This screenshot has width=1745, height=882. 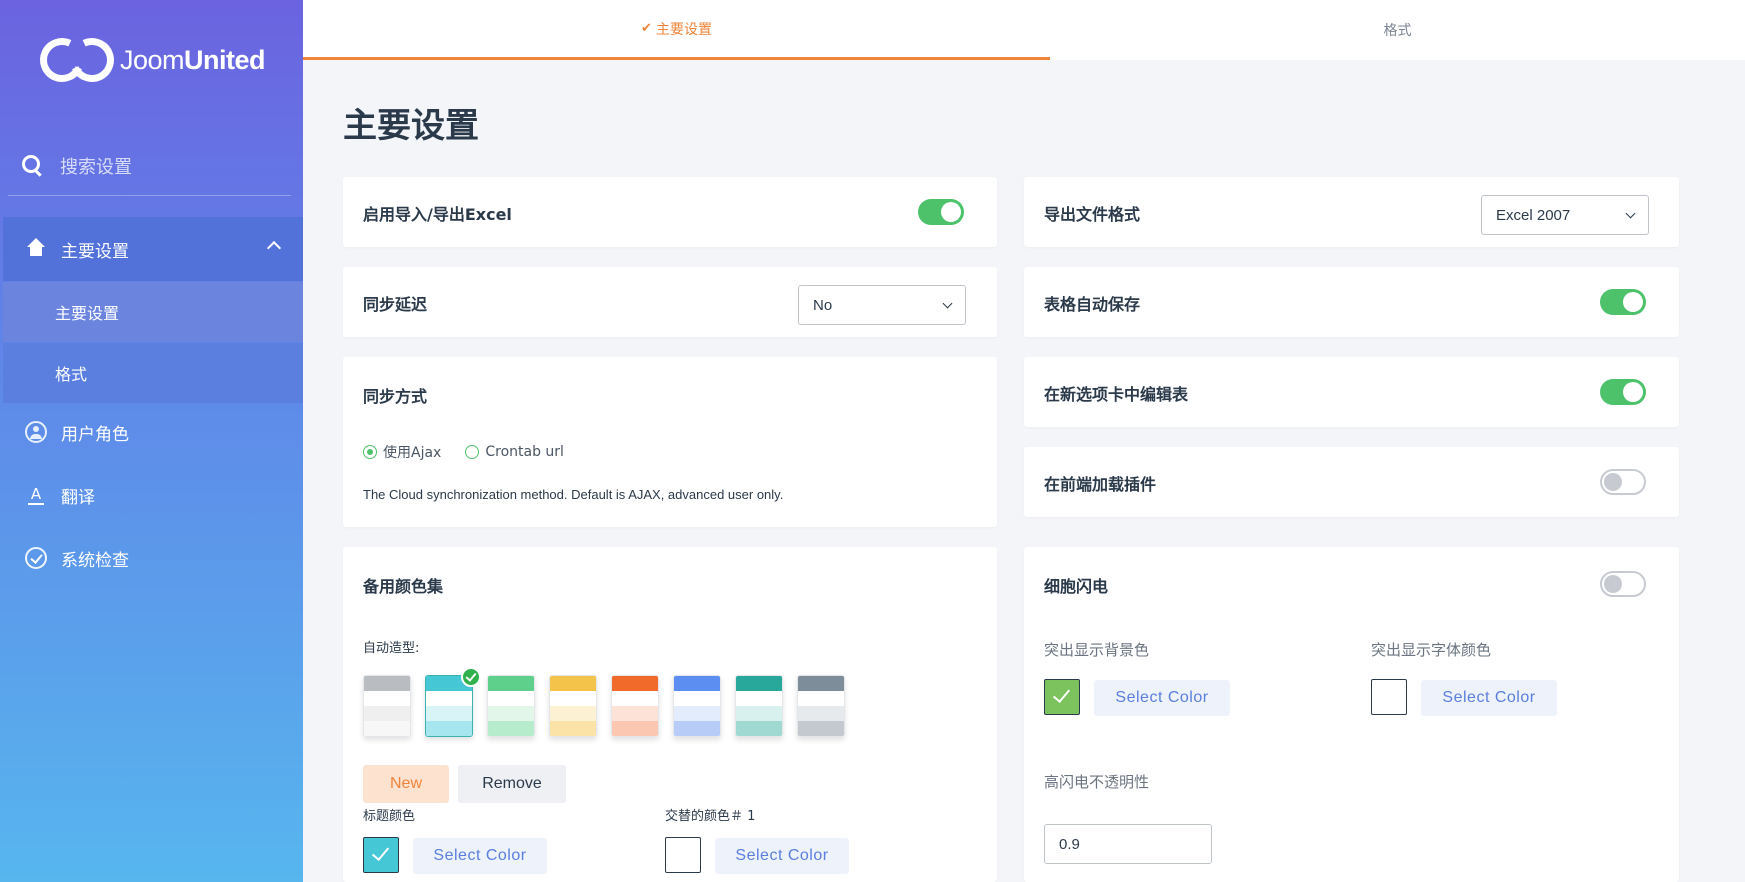 I want to click on select-value: Excel 2007, so click(x=1533, y=215).